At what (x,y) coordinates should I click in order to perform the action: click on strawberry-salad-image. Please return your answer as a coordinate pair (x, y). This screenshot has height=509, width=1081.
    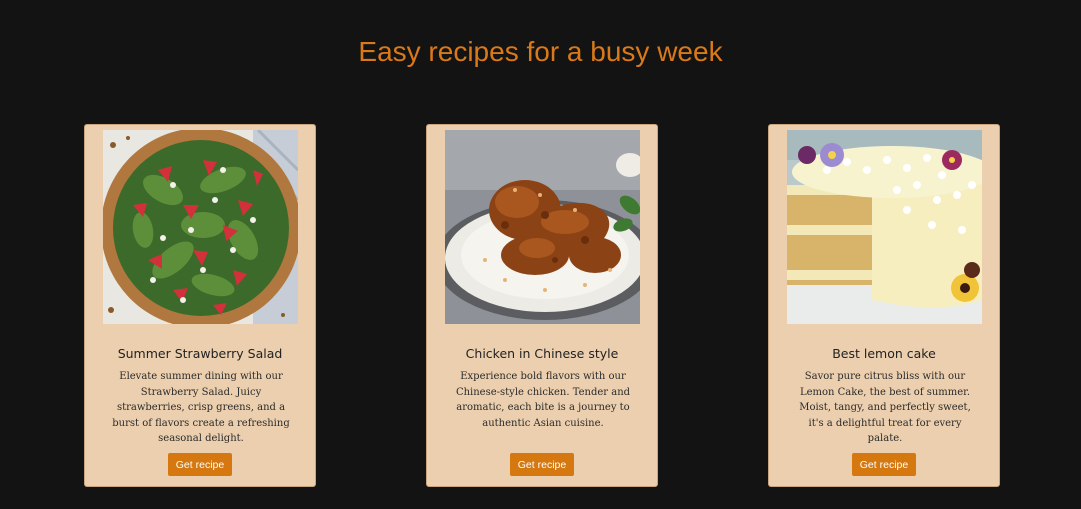
    Looking at the image, I should click on (200, 227).